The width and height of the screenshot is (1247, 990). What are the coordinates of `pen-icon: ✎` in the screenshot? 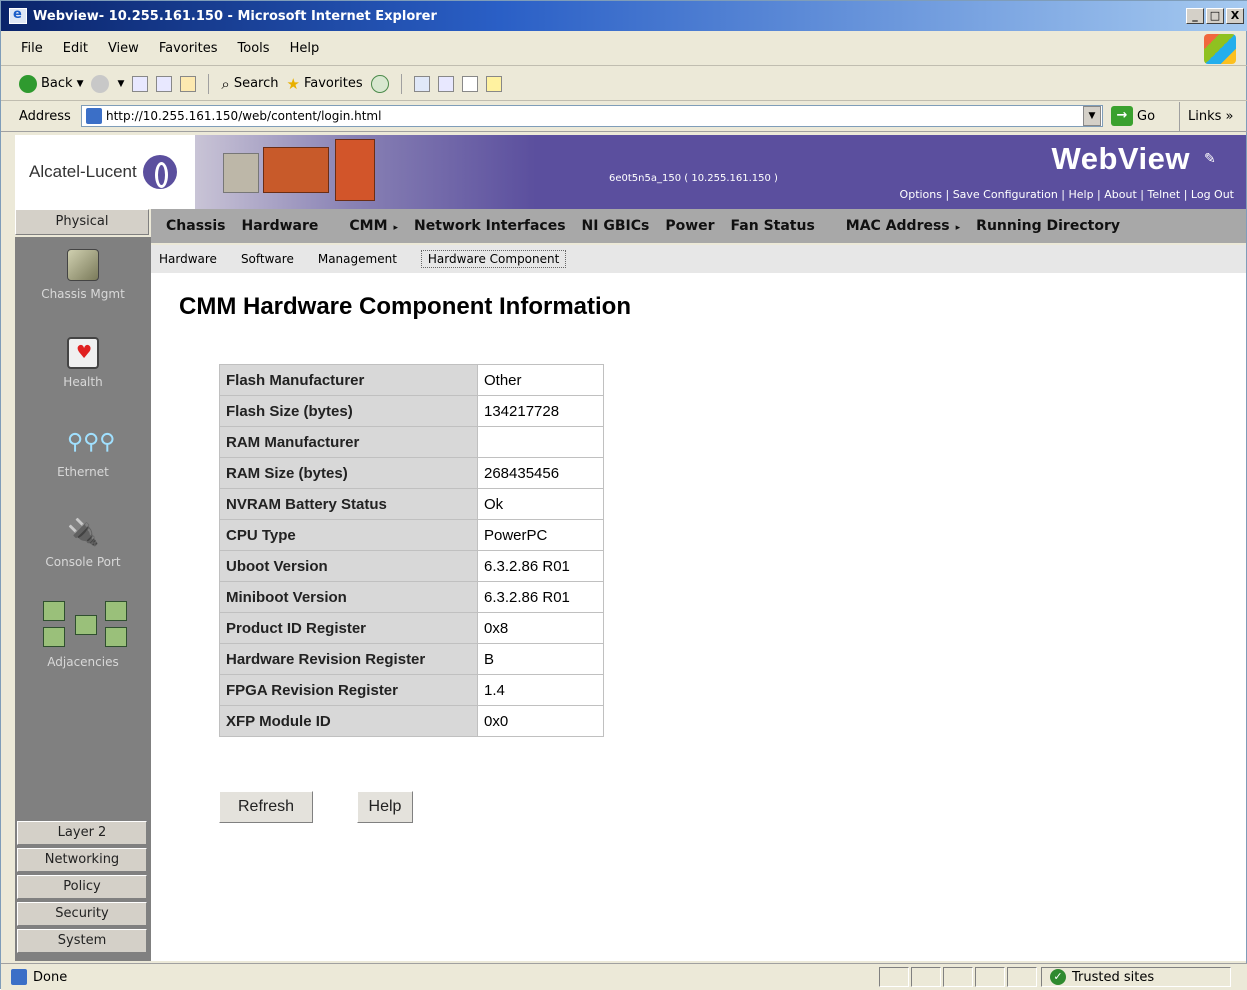 It's located at (1210, 159).